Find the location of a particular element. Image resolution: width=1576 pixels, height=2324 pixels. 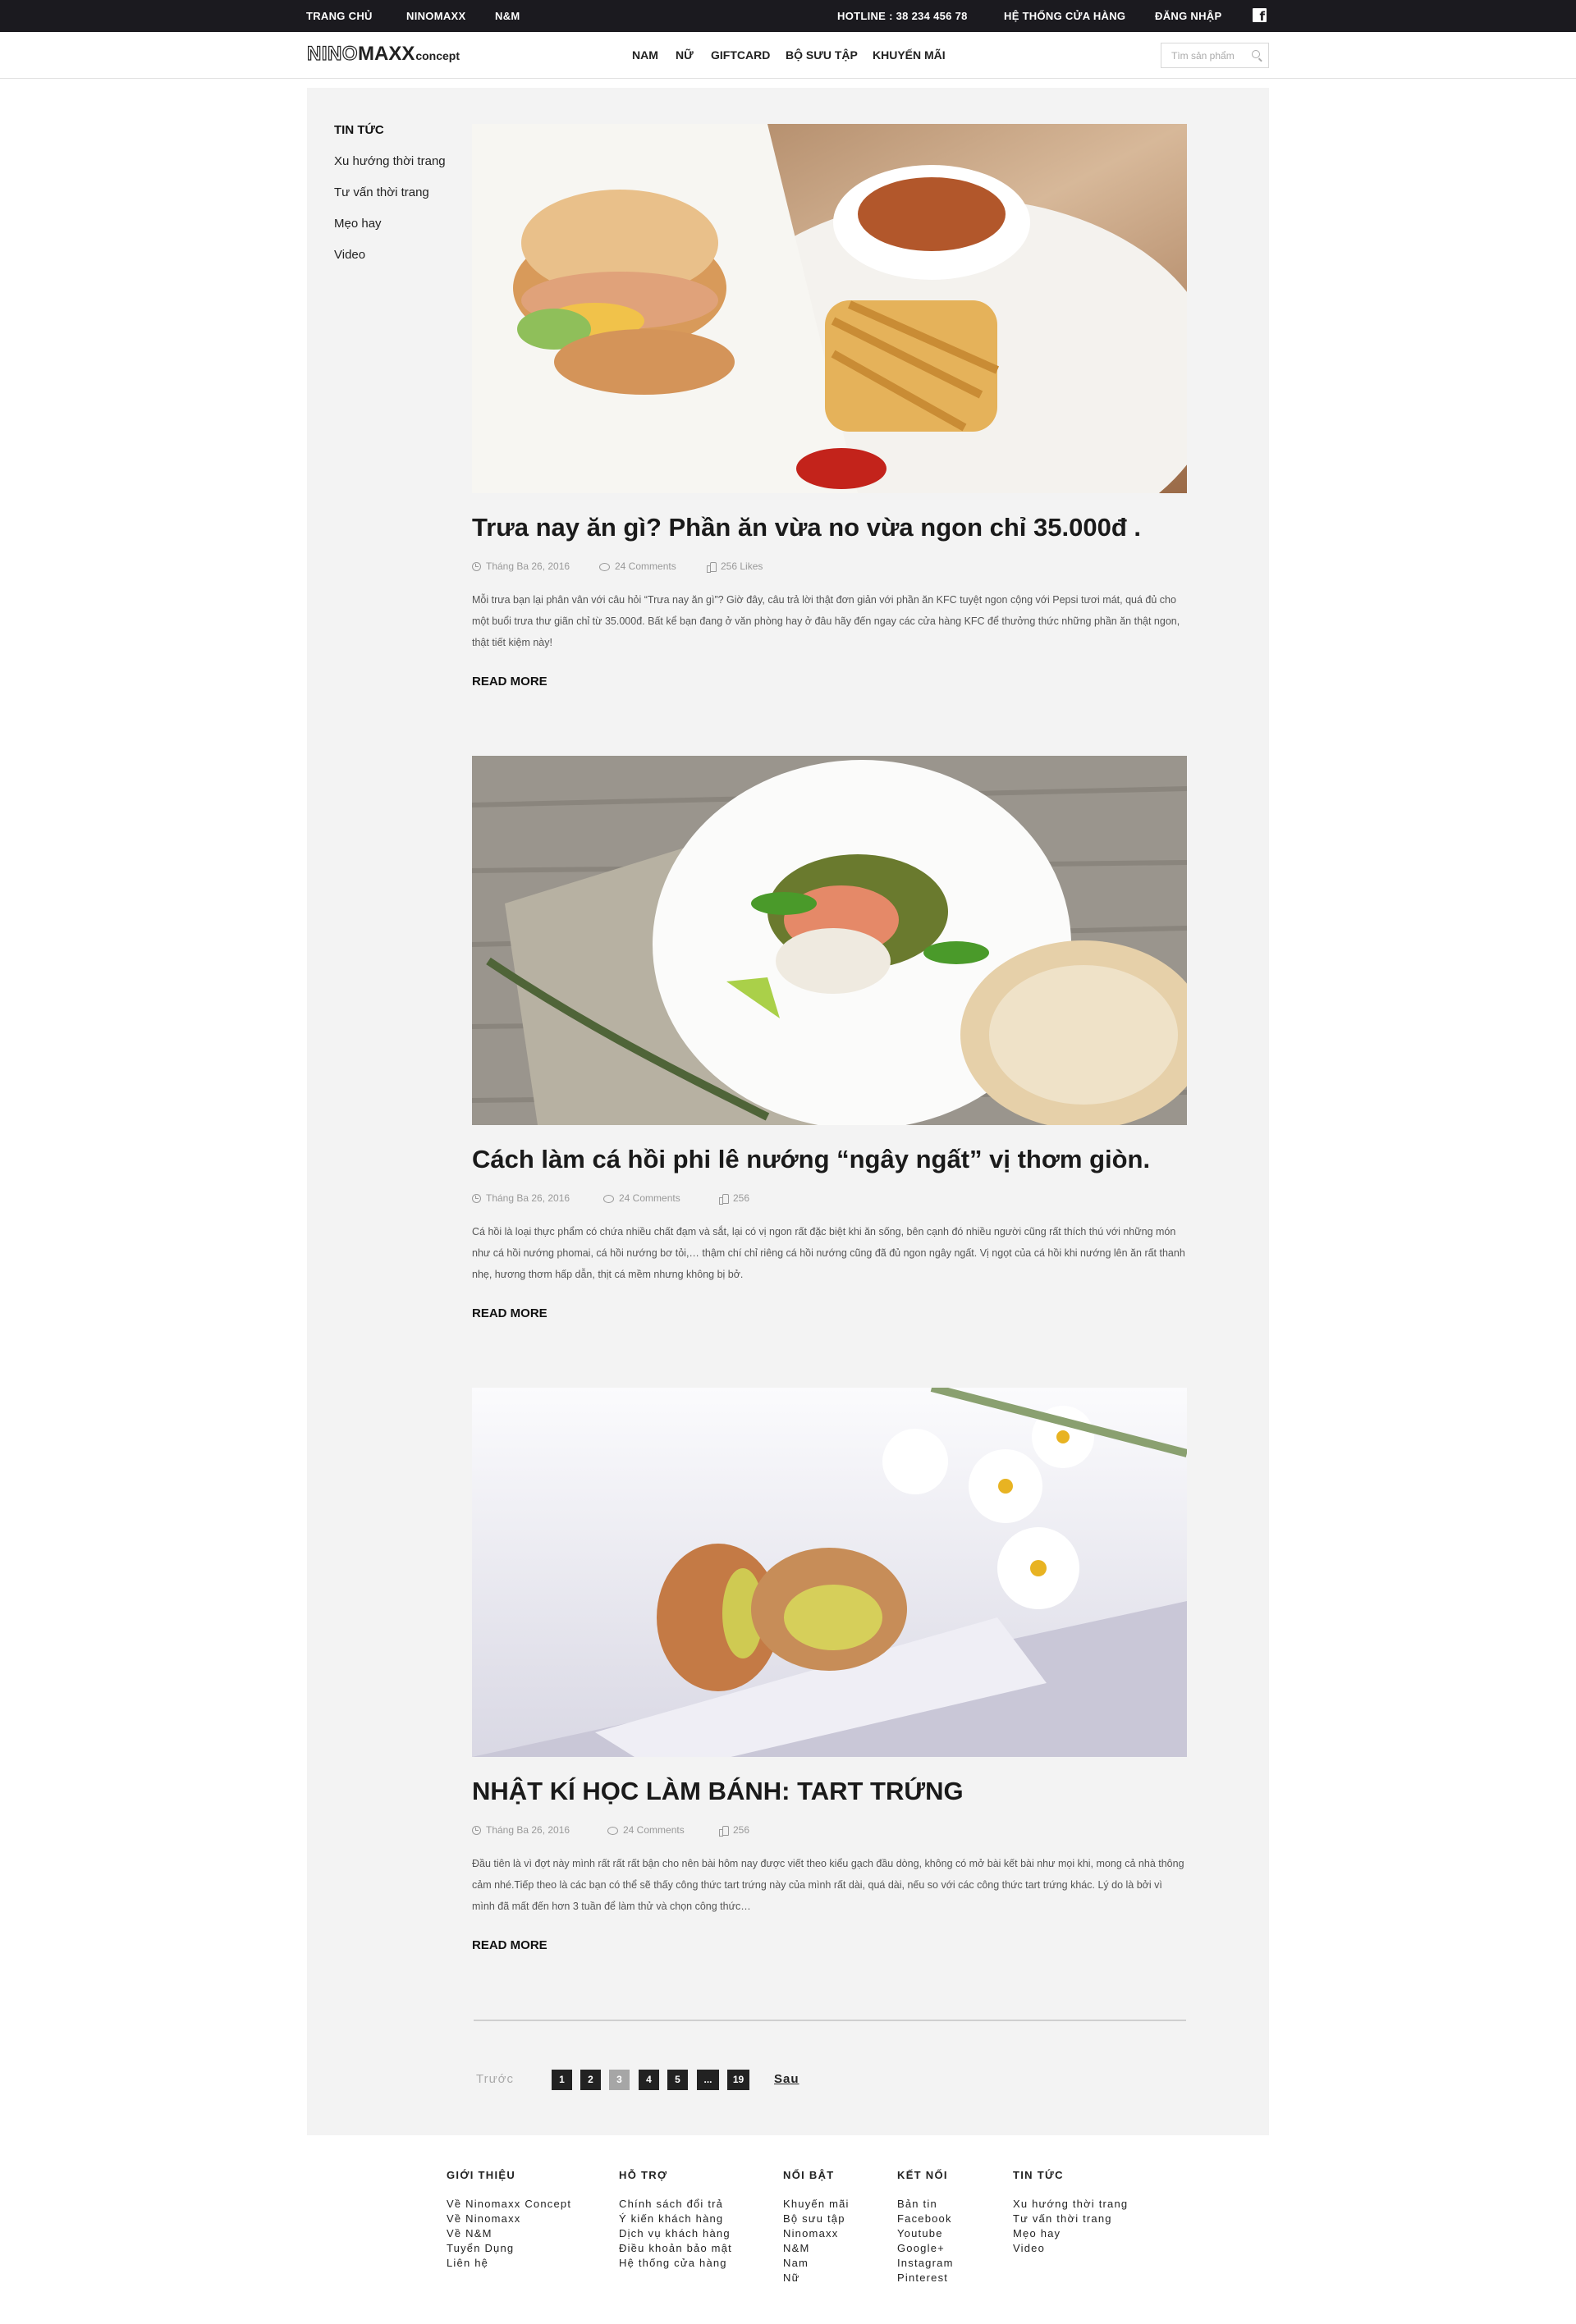

footer-heading-ho-tro: HỖ TRỢ is located at coordinates (643, 2175).